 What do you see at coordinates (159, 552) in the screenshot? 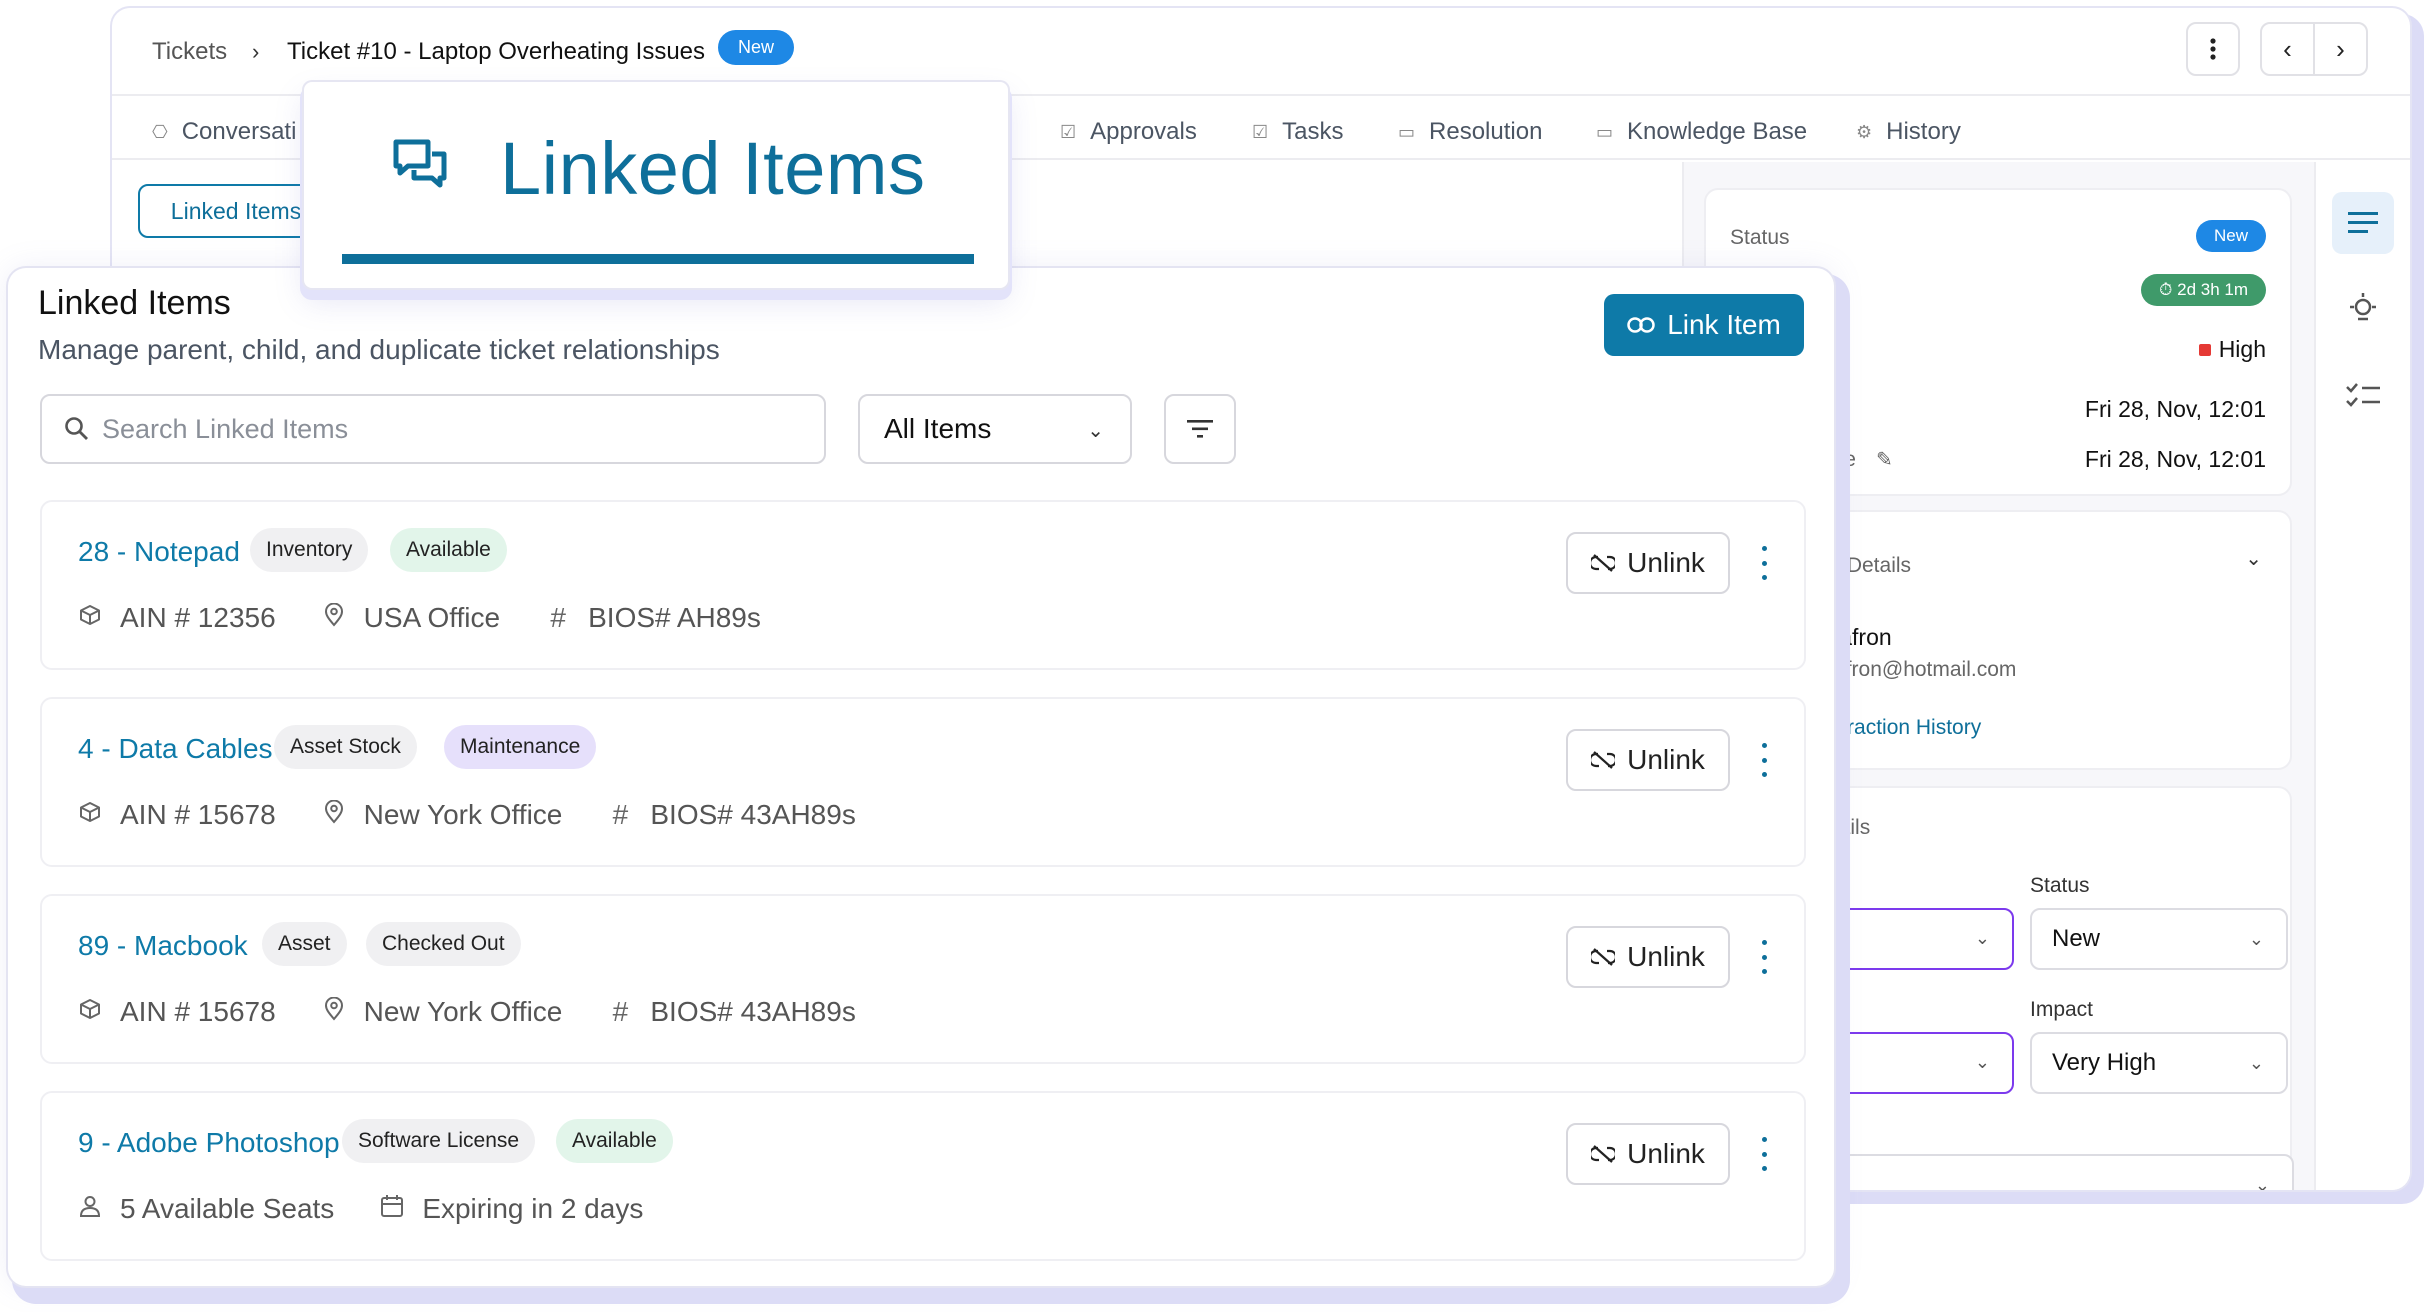
I see `linked-item-title: 28 - Notepad` at bounding box center [159, 552].